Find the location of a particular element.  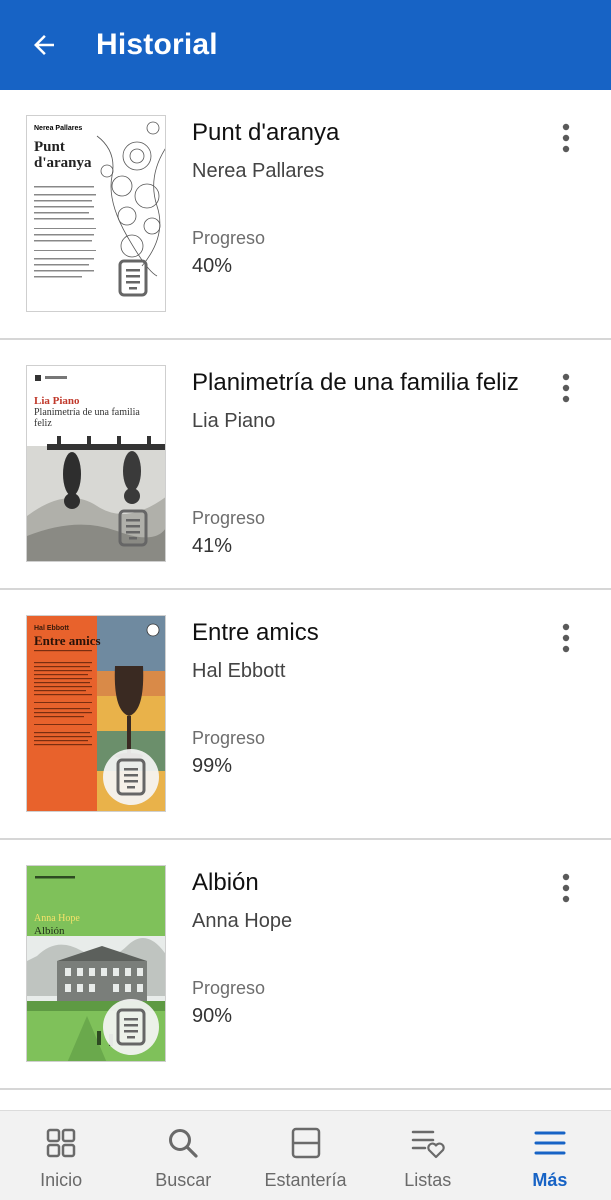

book-cover: Anna Hope Albión is located at coordinates (96, 963).